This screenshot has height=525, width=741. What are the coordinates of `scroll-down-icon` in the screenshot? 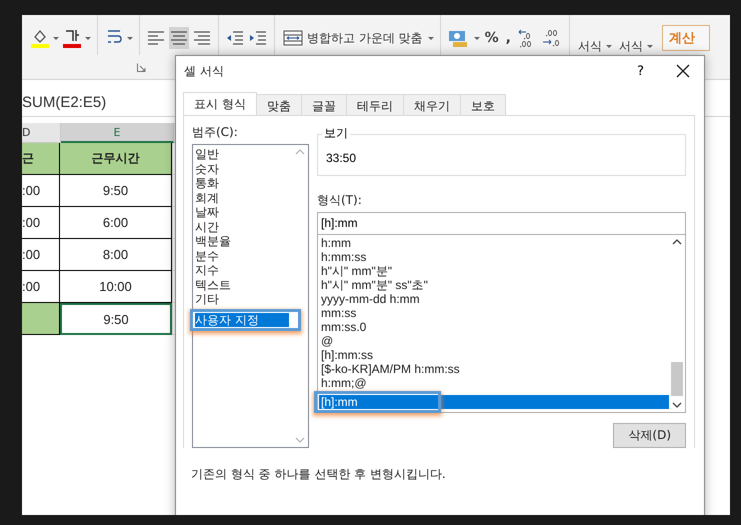 It's located at (677, 405).